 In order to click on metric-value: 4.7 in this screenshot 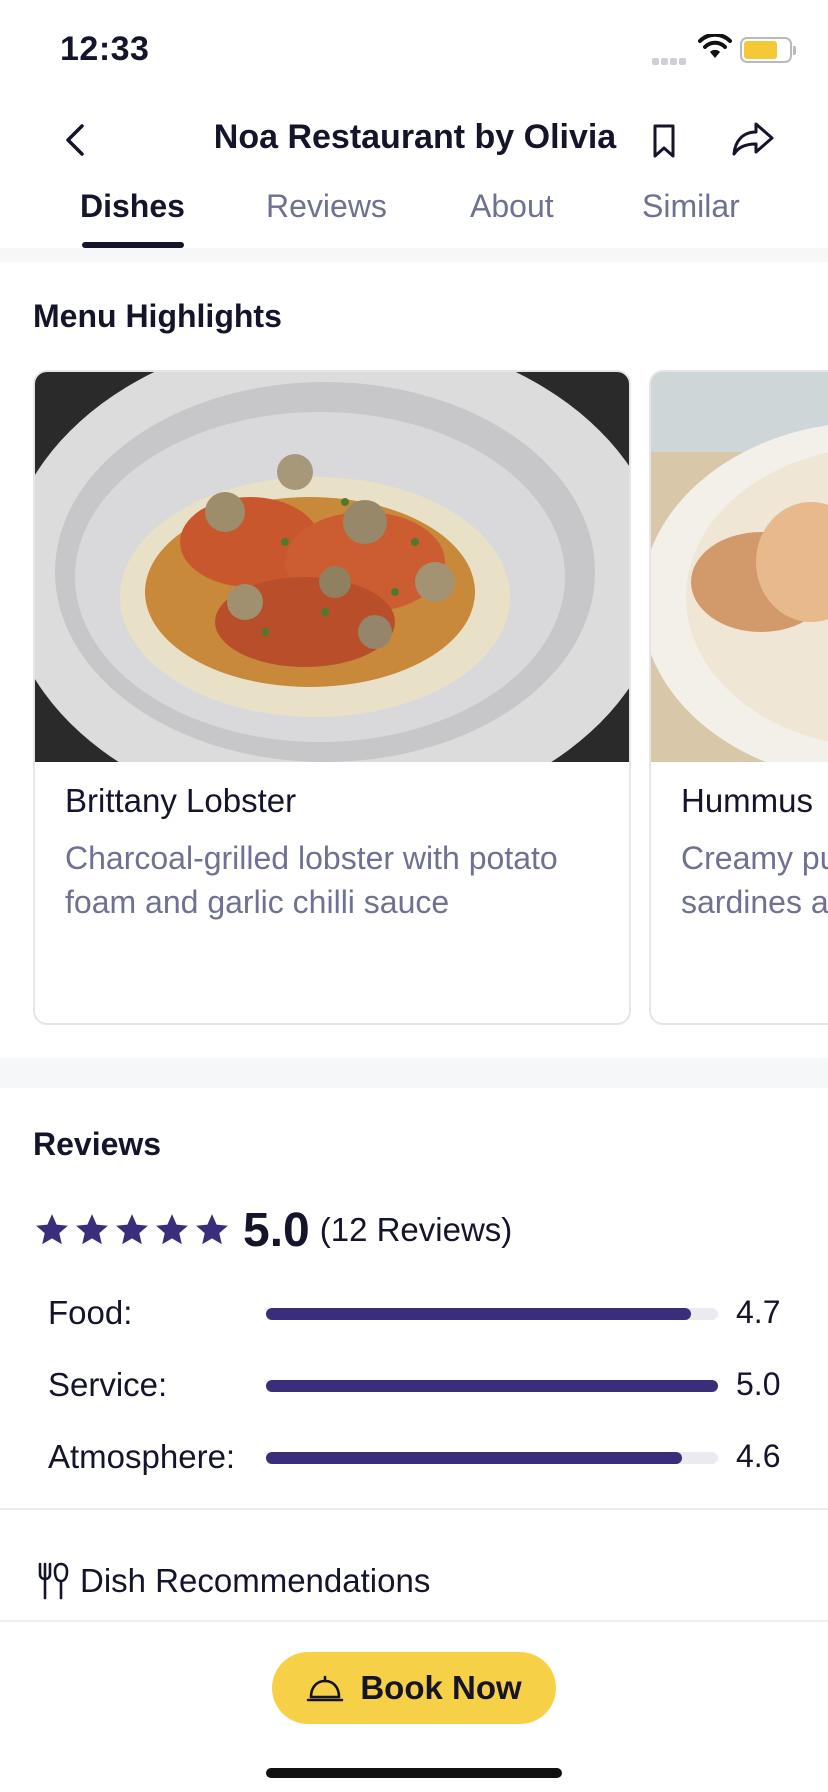, I will do `click(758, 1312)`.